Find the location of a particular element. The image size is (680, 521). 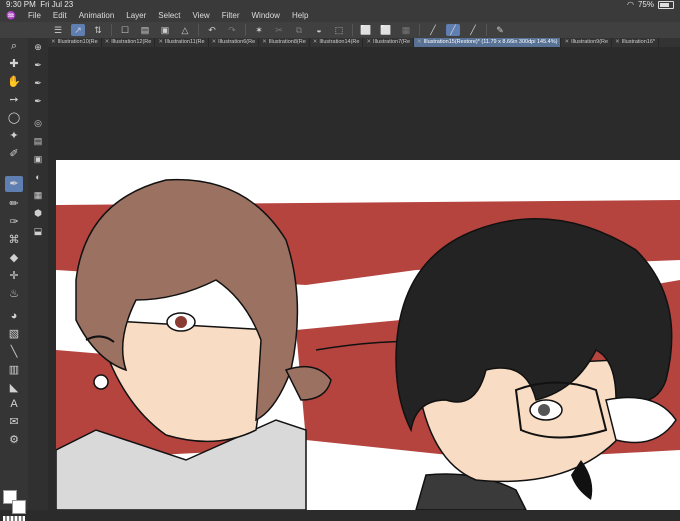

layer-list-icon: ▤ is located at coordinates (38, 141).